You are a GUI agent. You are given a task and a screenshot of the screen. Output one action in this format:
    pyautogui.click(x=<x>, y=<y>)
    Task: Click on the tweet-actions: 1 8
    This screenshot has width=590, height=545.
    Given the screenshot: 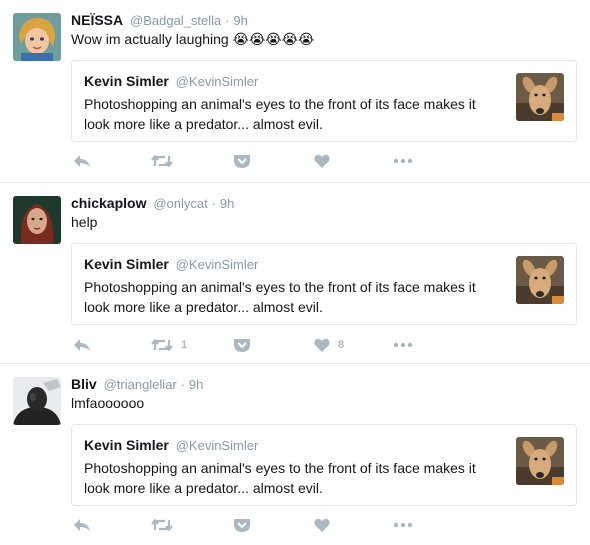 What is the action you would take?
    pyautogui.click(x=281, y=345)
    